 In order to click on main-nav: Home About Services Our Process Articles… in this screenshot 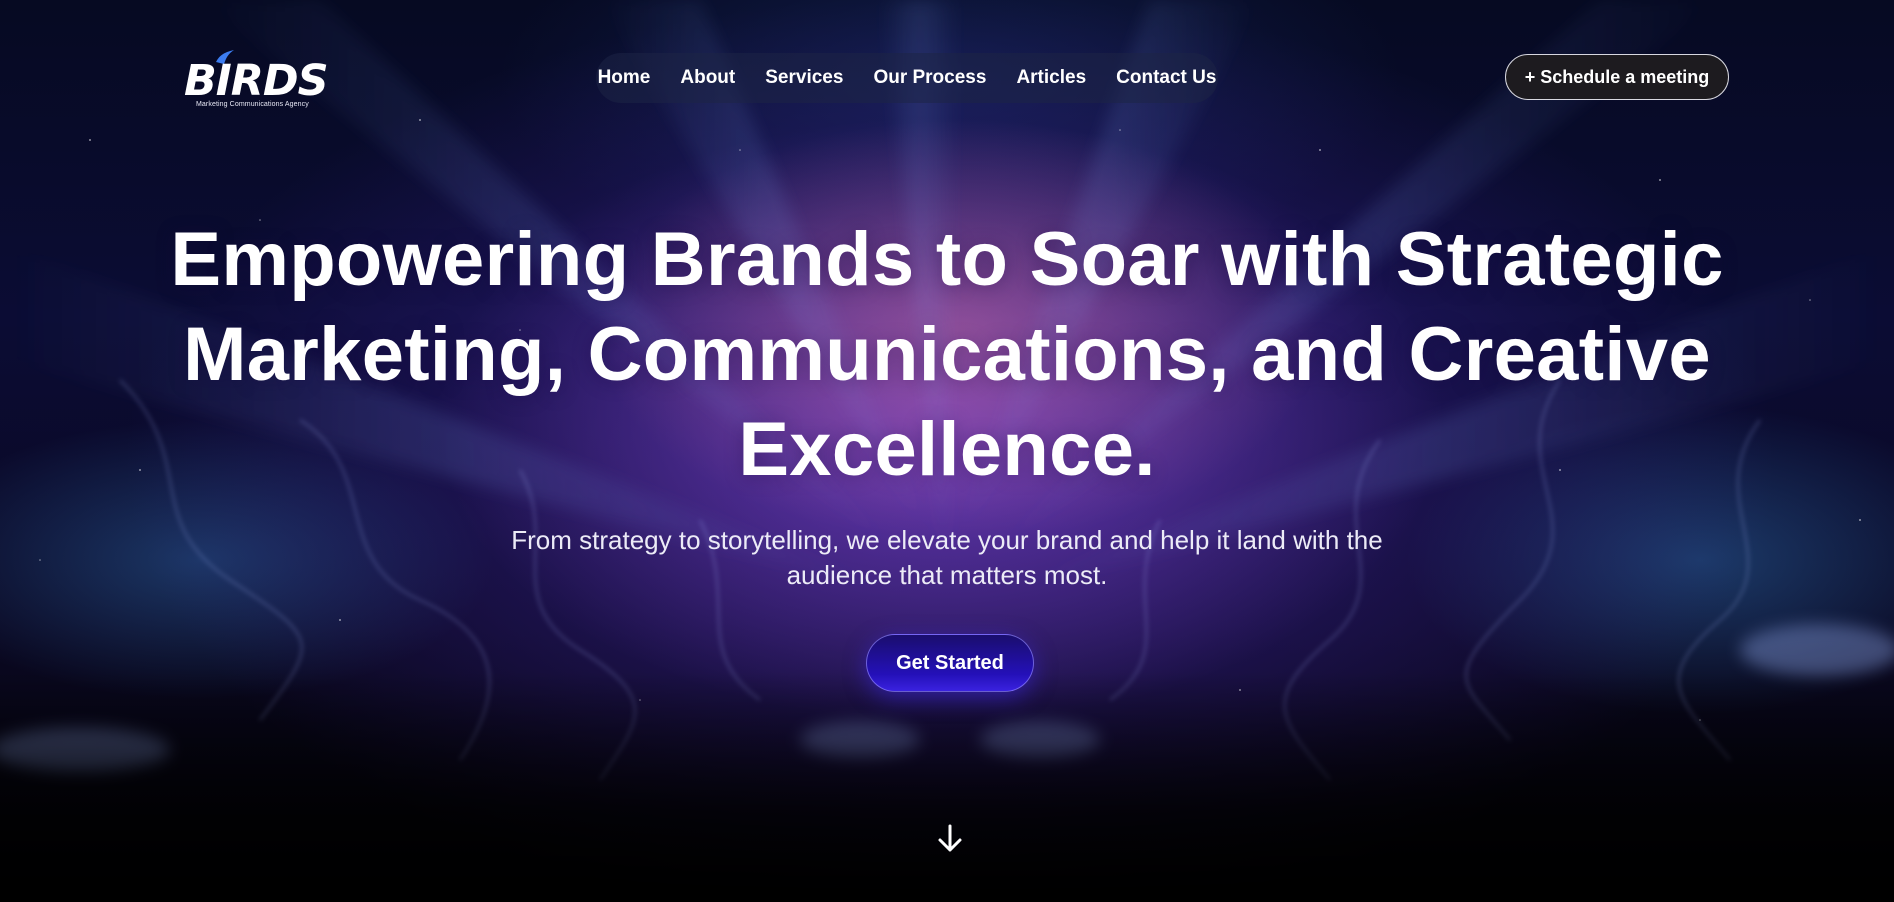, I will do `click(907, 78)`.